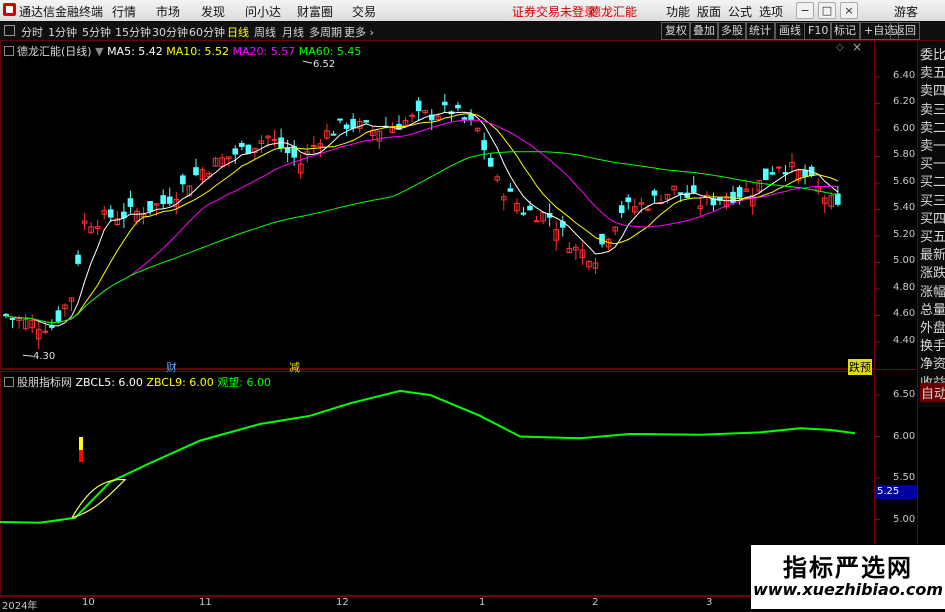  Describe the element at coordinates (932, 74) in the screenshot. I see `side-panel-label: 卖五` at that location.